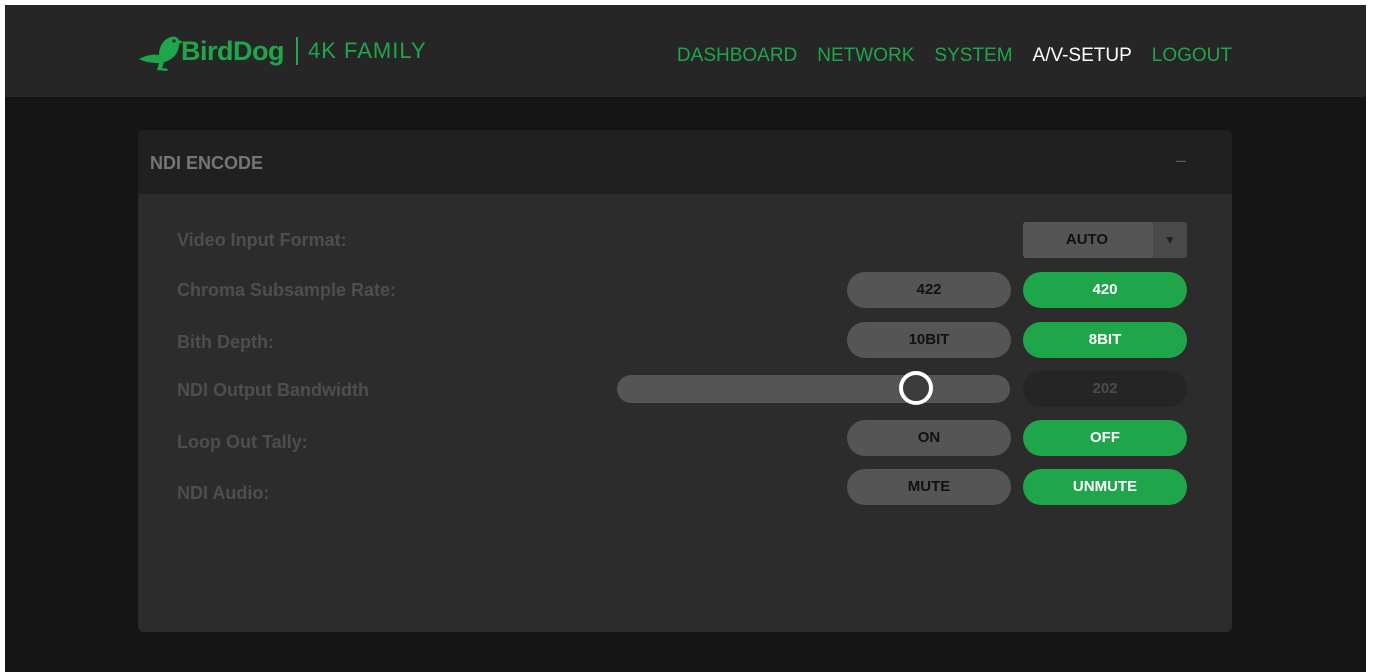  Describe the element at coordinates (1105, 340) in the screenshot. I see `bit-depth-8bit-button: 8BIT` at that location.